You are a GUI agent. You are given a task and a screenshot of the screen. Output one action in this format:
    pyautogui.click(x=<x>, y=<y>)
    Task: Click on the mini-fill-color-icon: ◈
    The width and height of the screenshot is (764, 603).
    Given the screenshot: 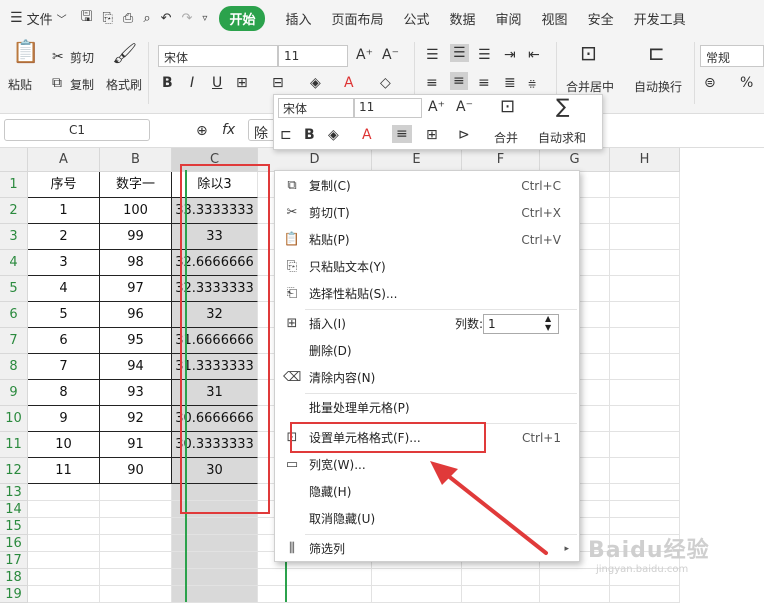 What is the action you would take?
    pyautogui.click(x=333, y=135)
    